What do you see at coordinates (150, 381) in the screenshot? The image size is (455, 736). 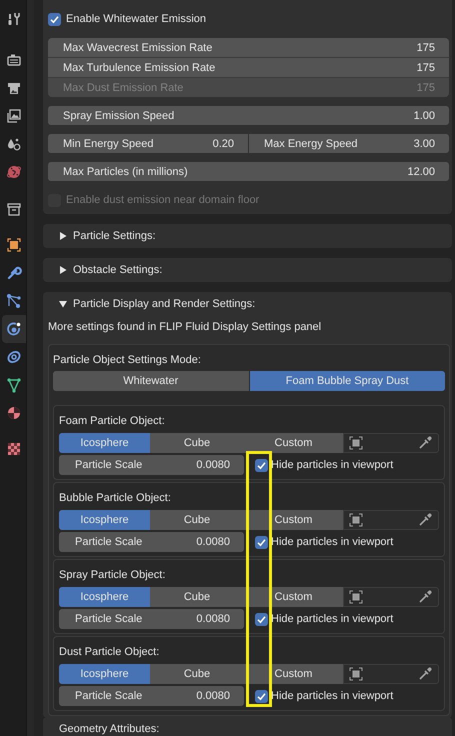 I see `mode-tab: Whitewater` at bounding box center [150, 381].